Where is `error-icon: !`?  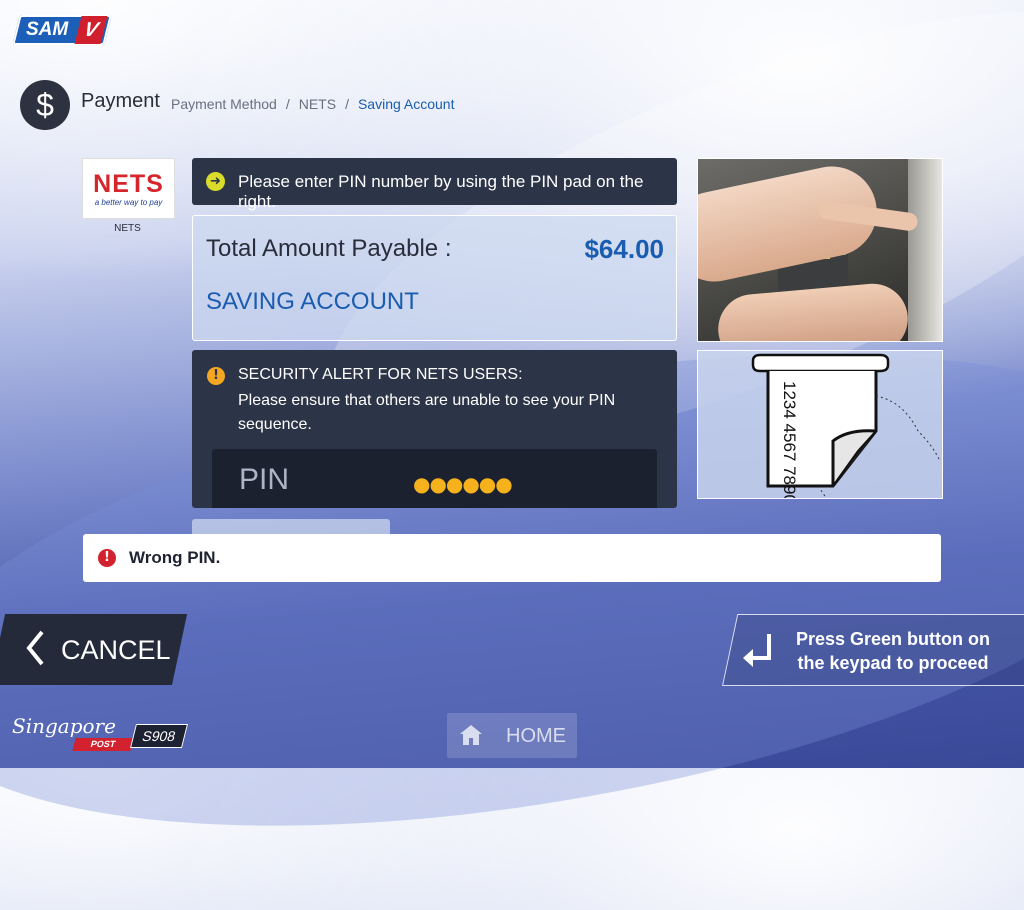 error-icon: ! is located at coordinates (107, 558).